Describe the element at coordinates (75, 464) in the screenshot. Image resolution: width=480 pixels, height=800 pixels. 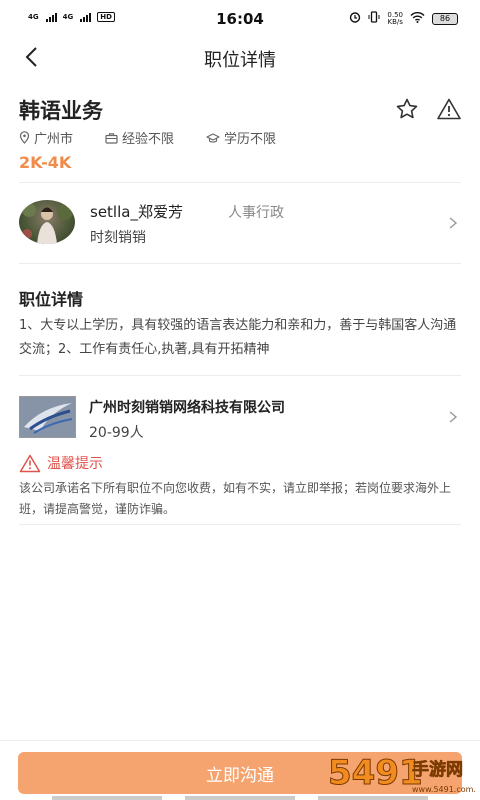
I see `tip-title-label: 温馨提示` at that location.